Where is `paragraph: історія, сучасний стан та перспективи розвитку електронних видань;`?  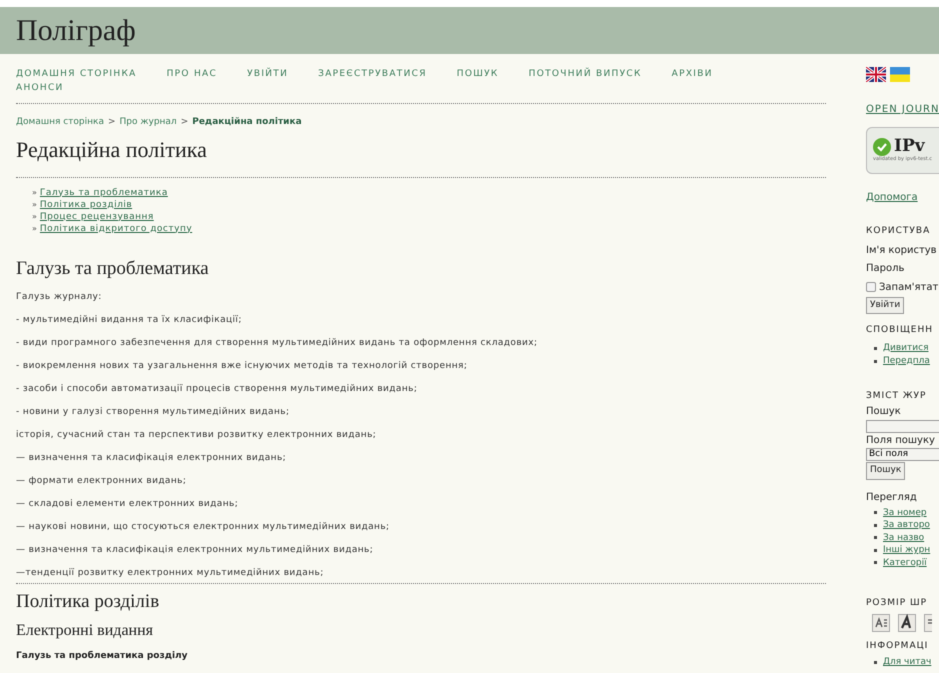
paragraph: історія, сучасний стан та перспективи розвитку електронних видань; is located at coordinates (197, 435).